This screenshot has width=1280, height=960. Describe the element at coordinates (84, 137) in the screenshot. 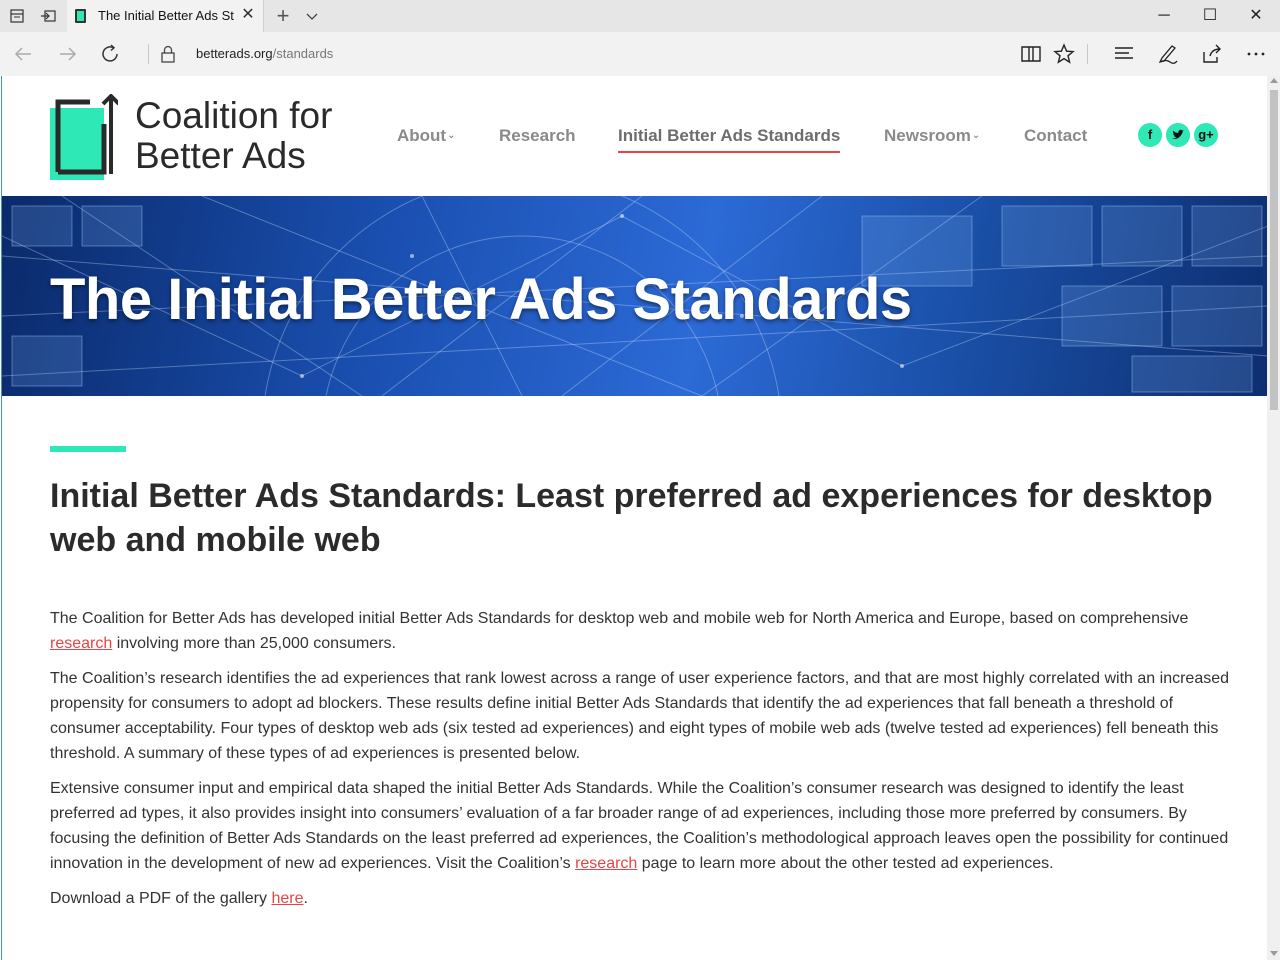

I see `coalition-logo-icon` at that location.